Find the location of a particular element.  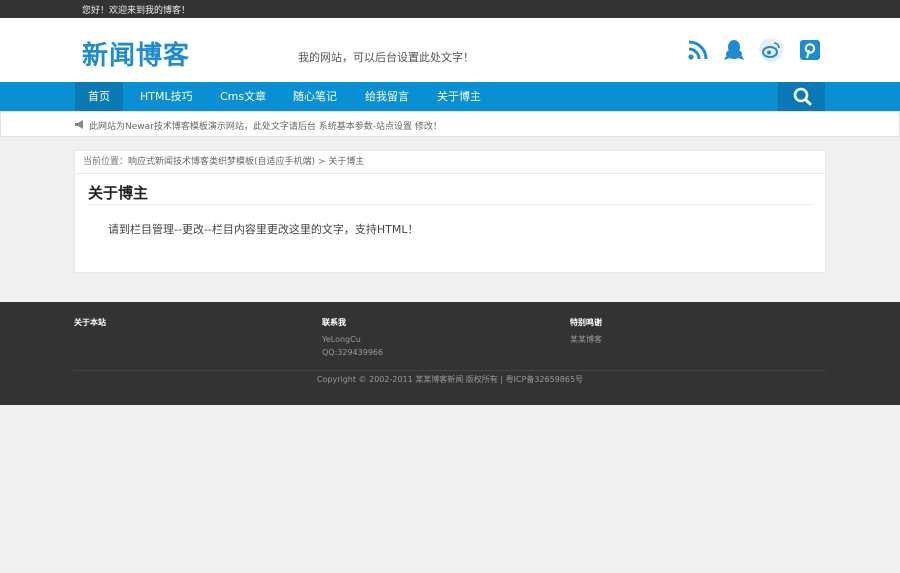

footer-column-contact: 联系我 YeLongCu QQ:329439966 is located at coordinates (352, 338).